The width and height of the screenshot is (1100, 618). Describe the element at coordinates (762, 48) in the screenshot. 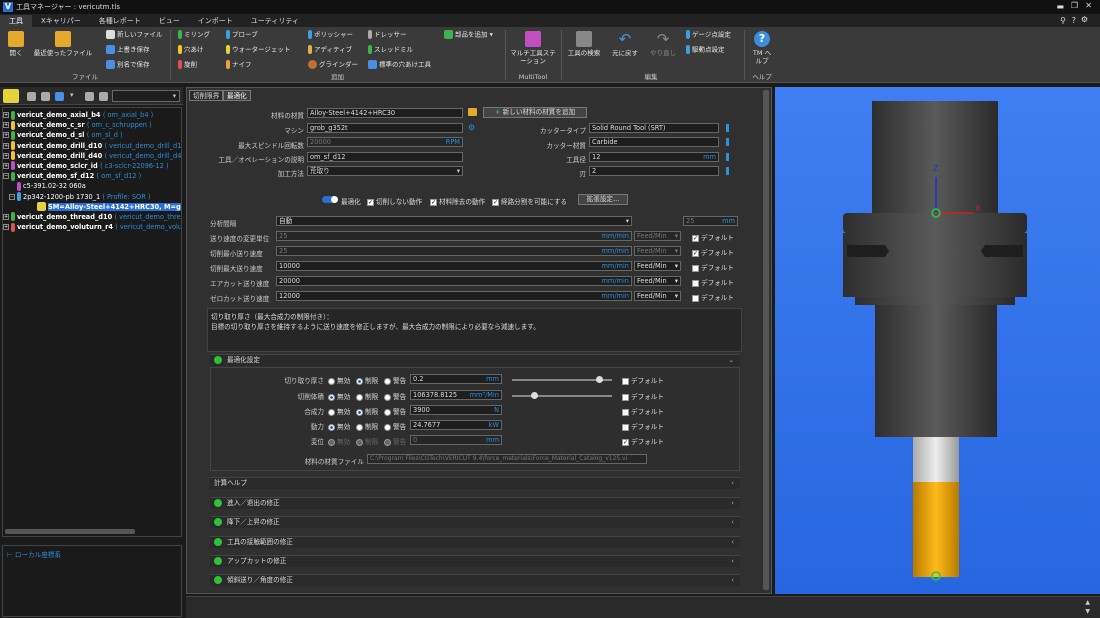

I see `tm-help-button: ? TM ヘルプ` at that location.